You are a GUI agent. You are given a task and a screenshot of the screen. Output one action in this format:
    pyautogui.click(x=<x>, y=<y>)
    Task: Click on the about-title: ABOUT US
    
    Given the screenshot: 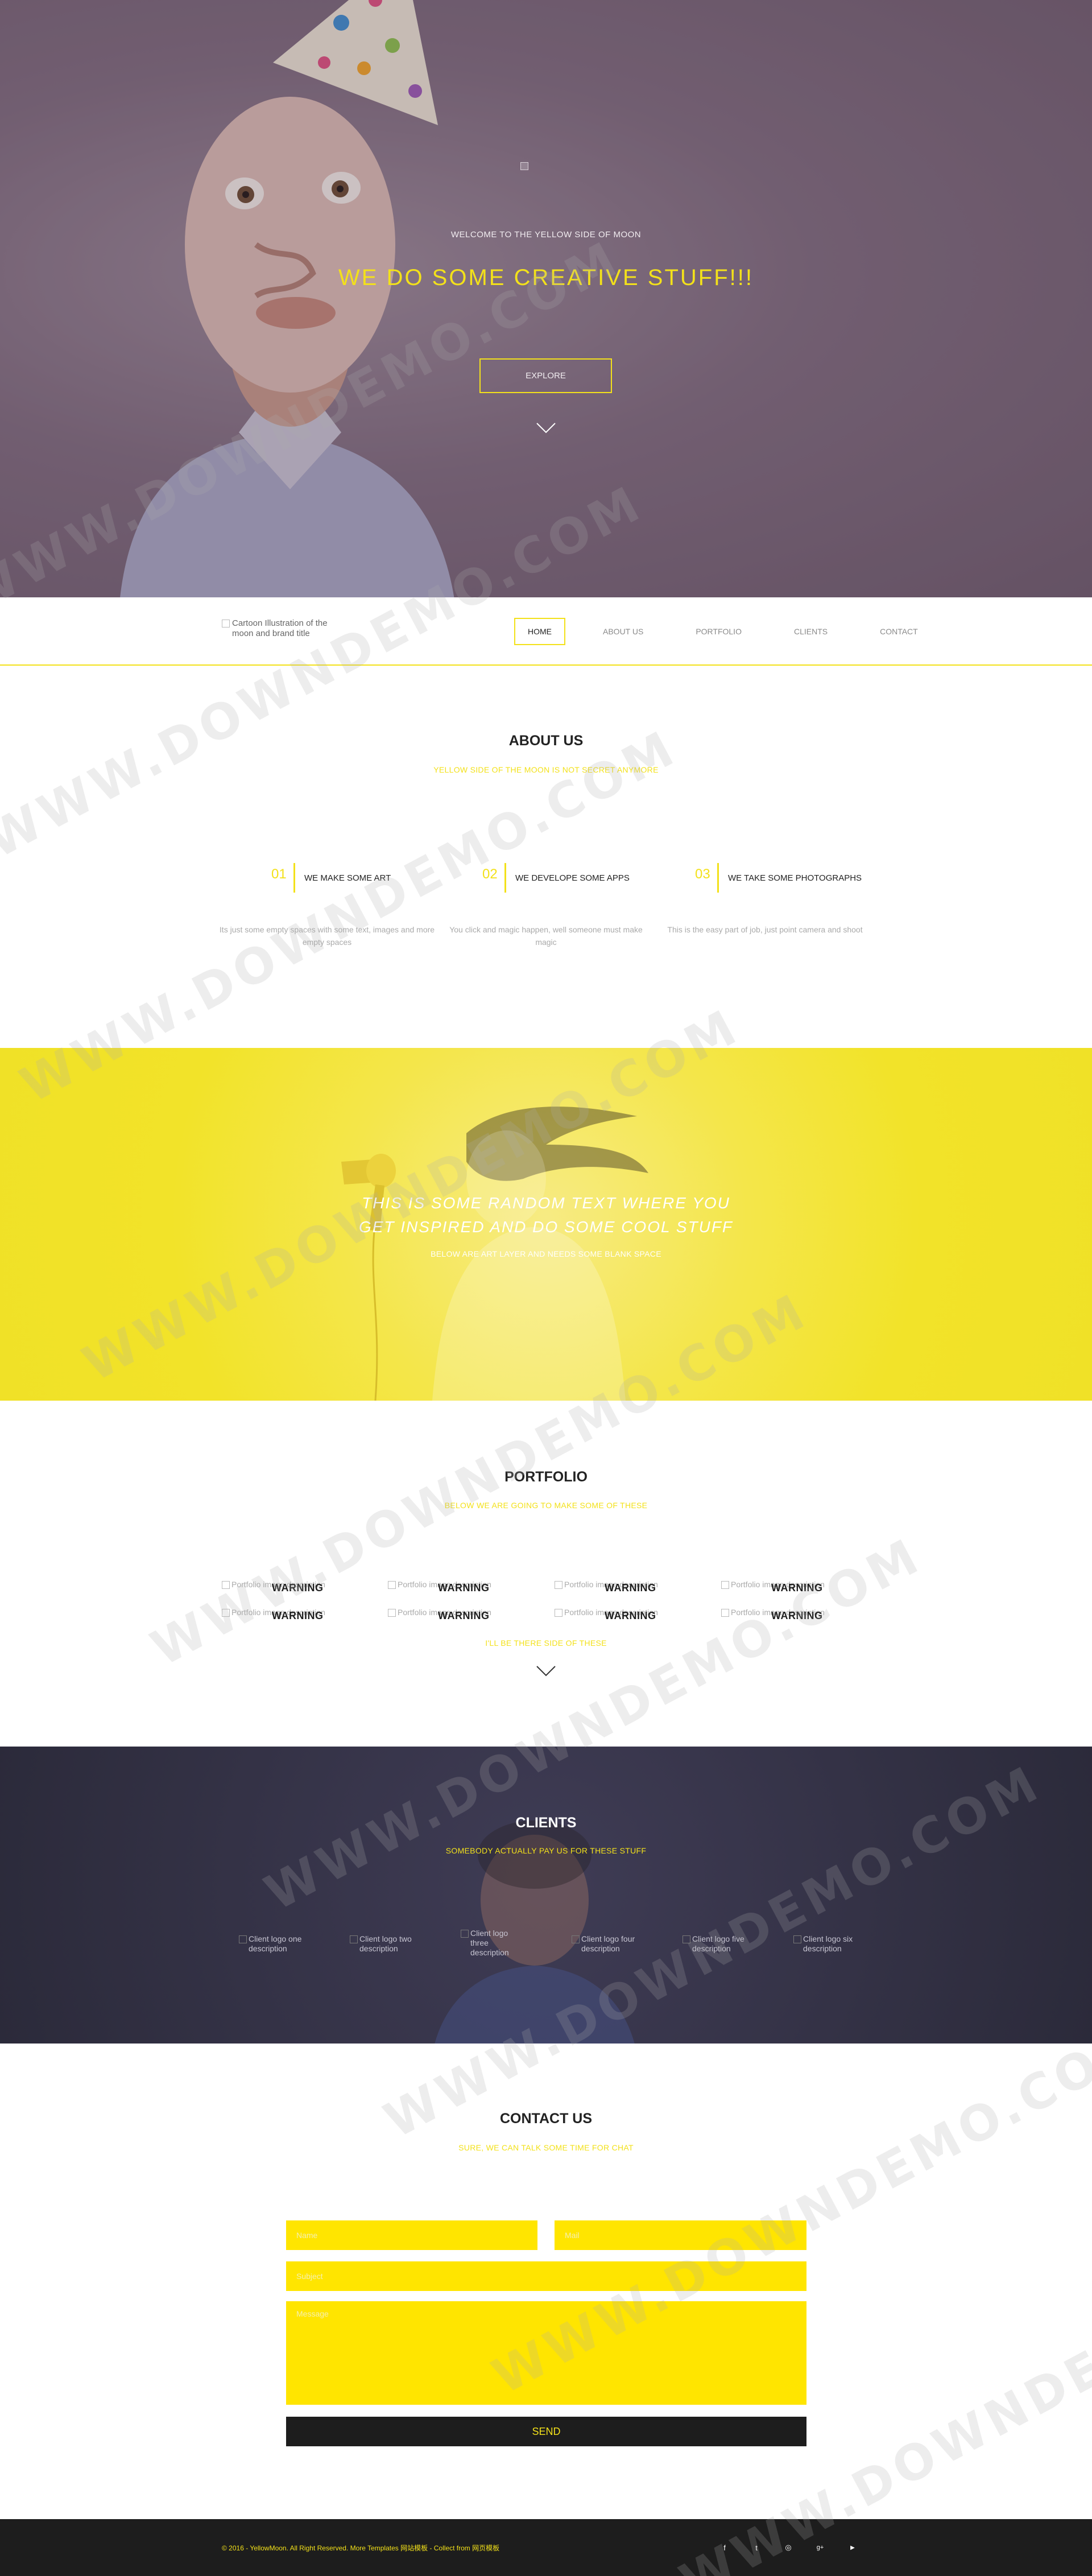 What is the action you would take?
    pyautogui.click(x=546, y=741)
    